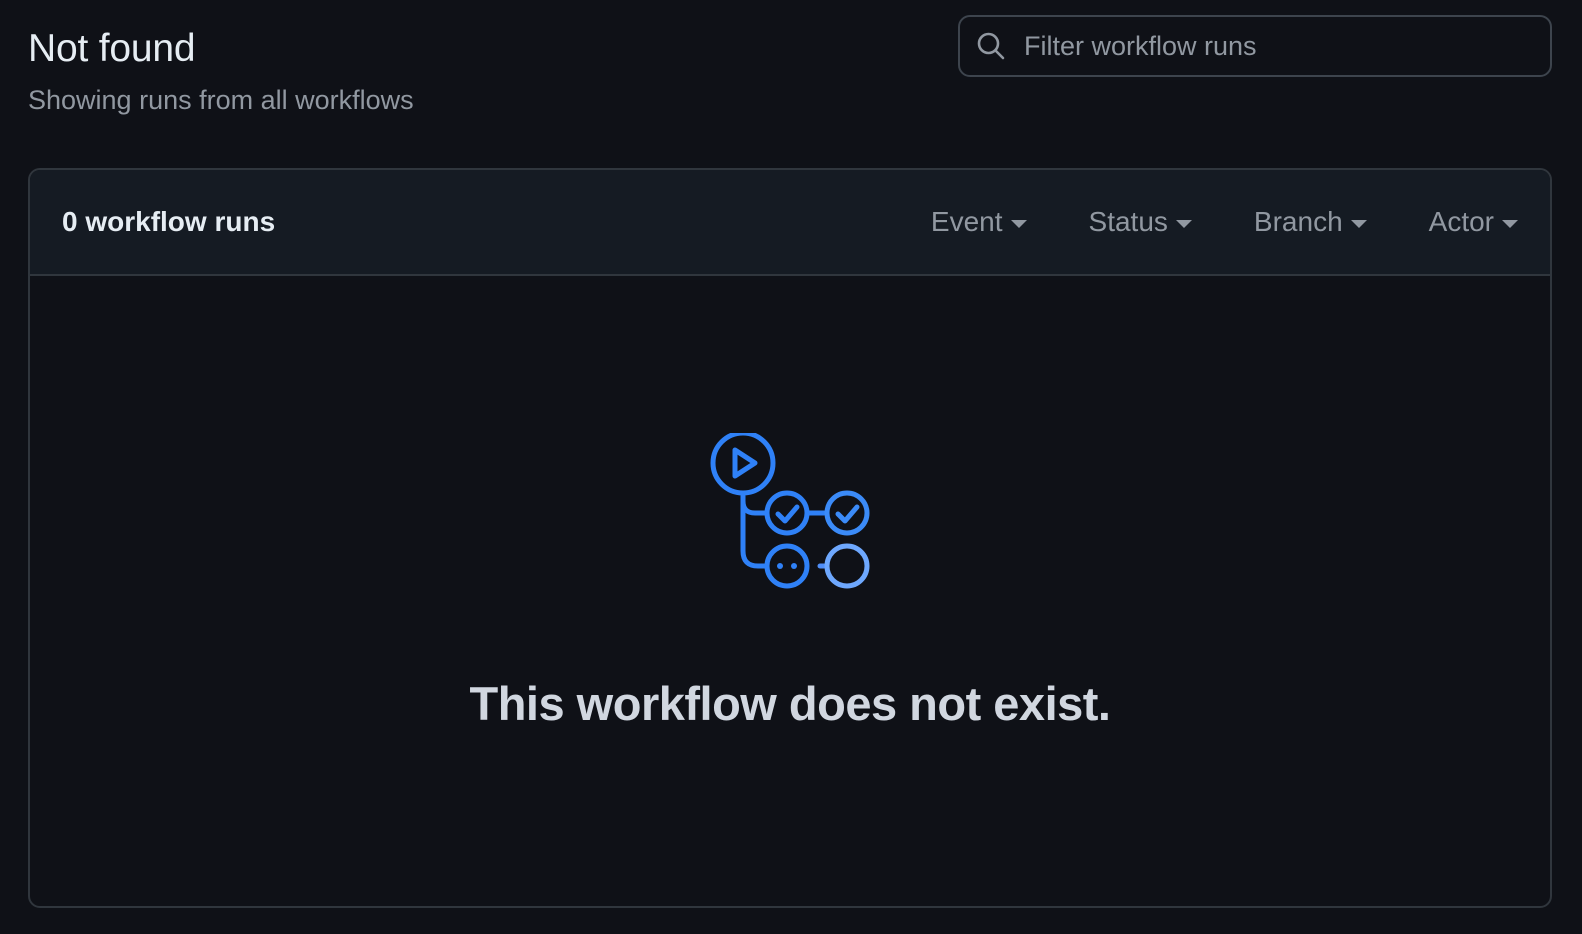 The image size is (1582, 934). Describe the element at coordinates (991, 46) in the screenshot. I see `search-icon` at that location.